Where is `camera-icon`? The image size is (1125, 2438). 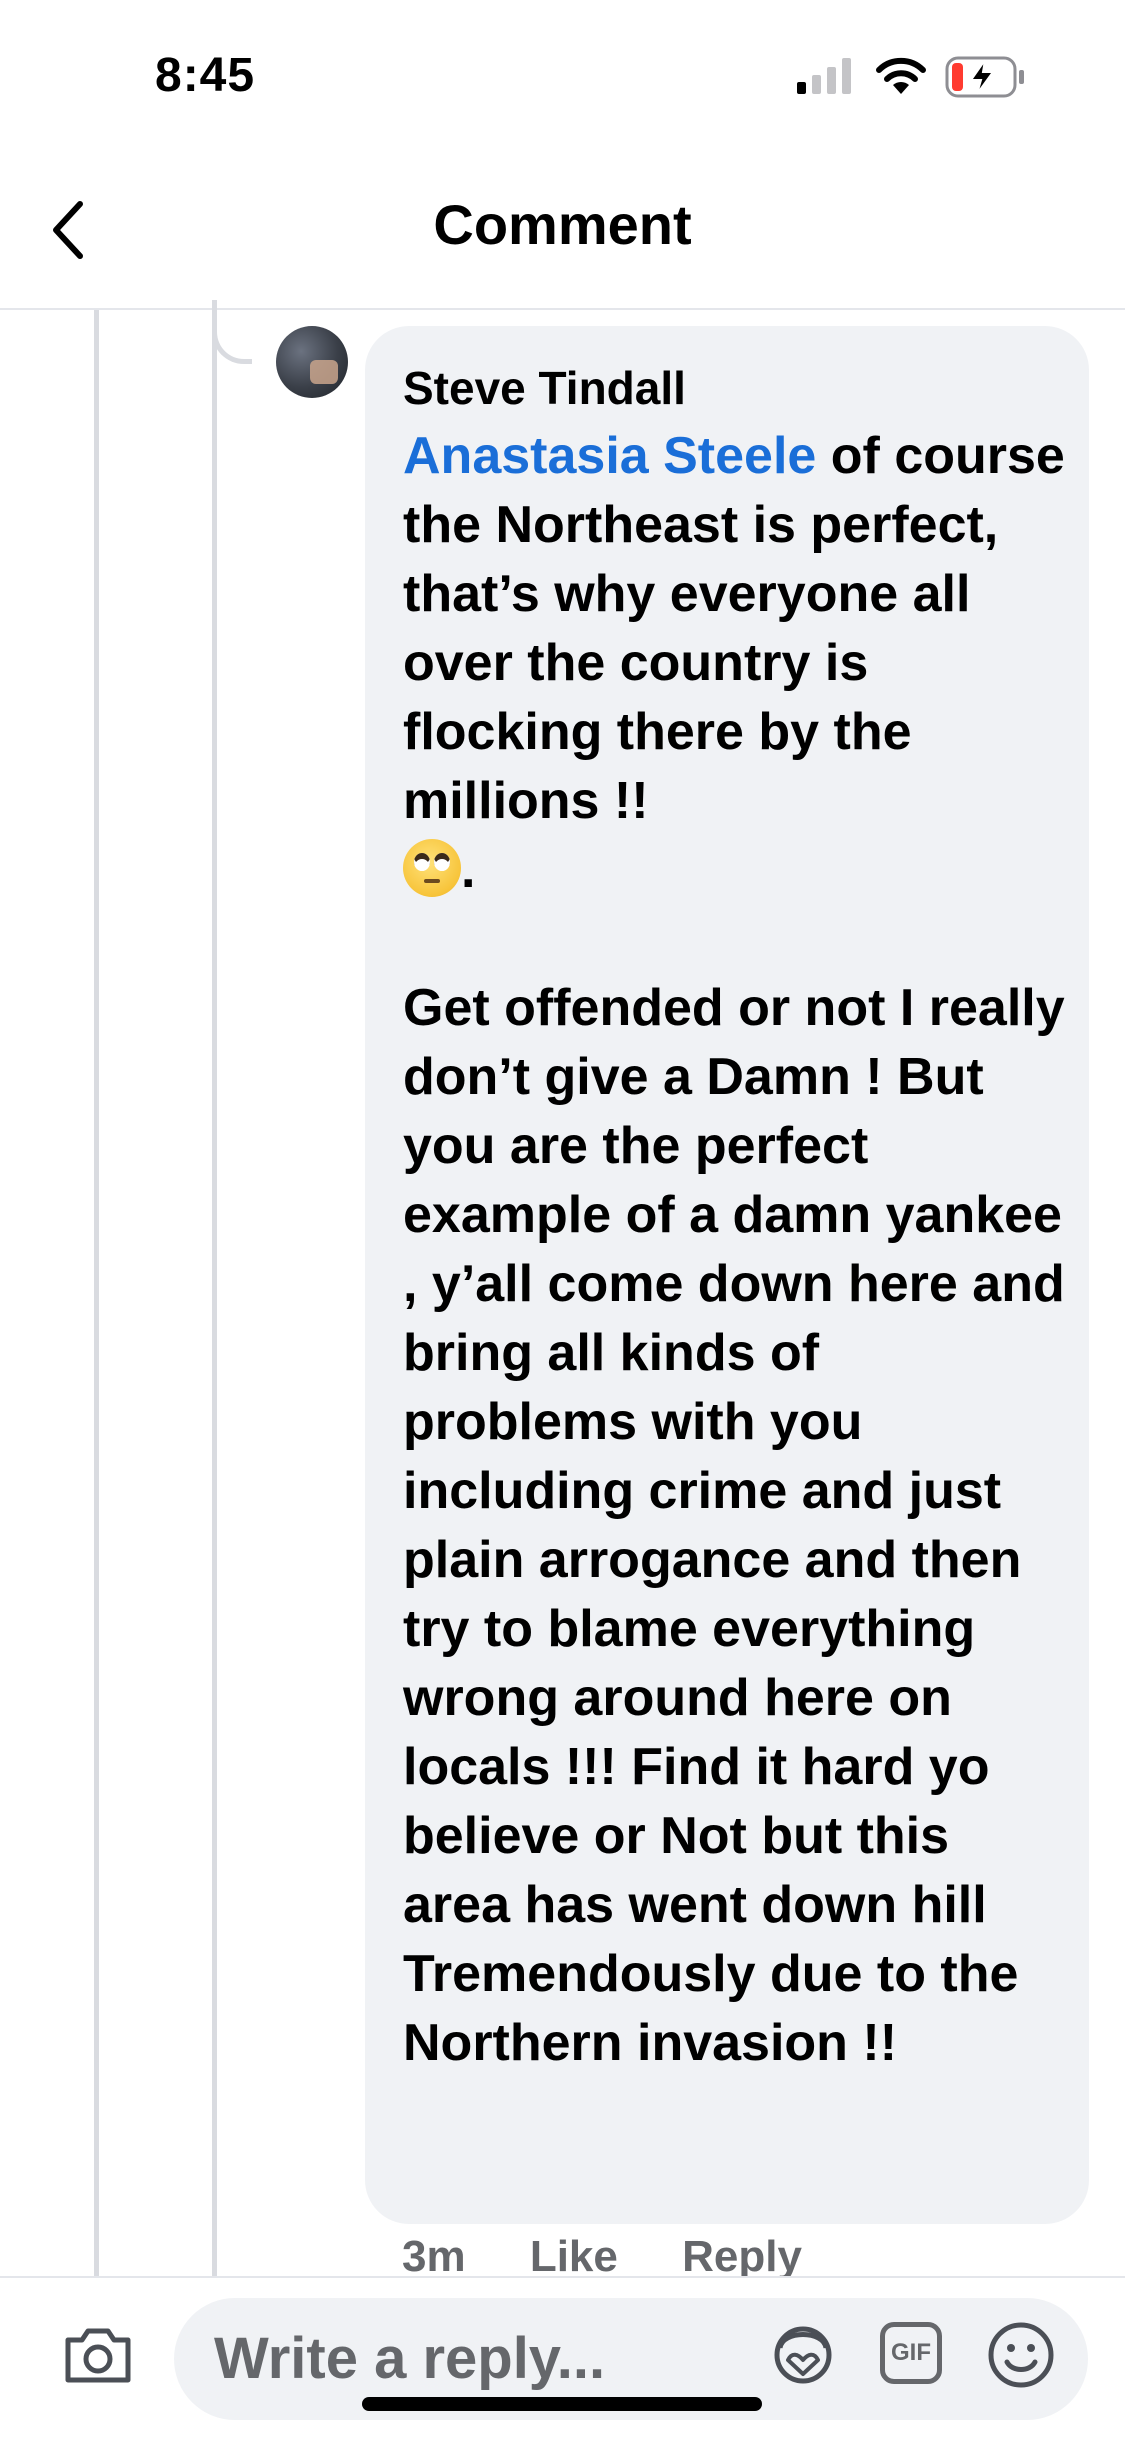
camera-icon is located at coordinates (98, 2355).